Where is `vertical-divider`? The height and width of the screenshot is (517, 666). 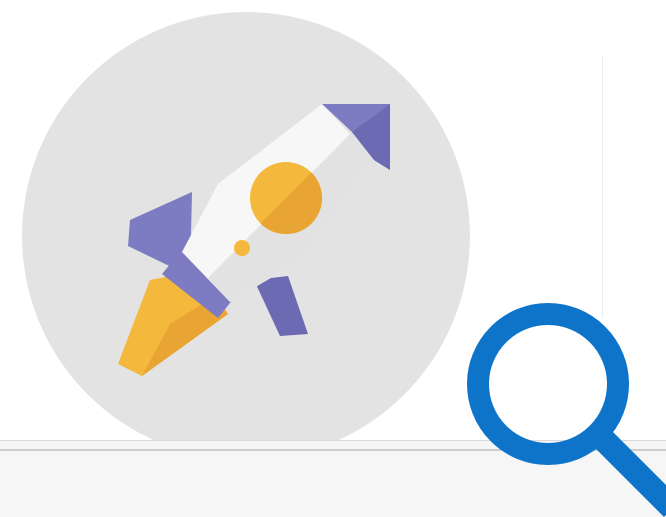
vertical-divider is located at coordinates (602, 187).